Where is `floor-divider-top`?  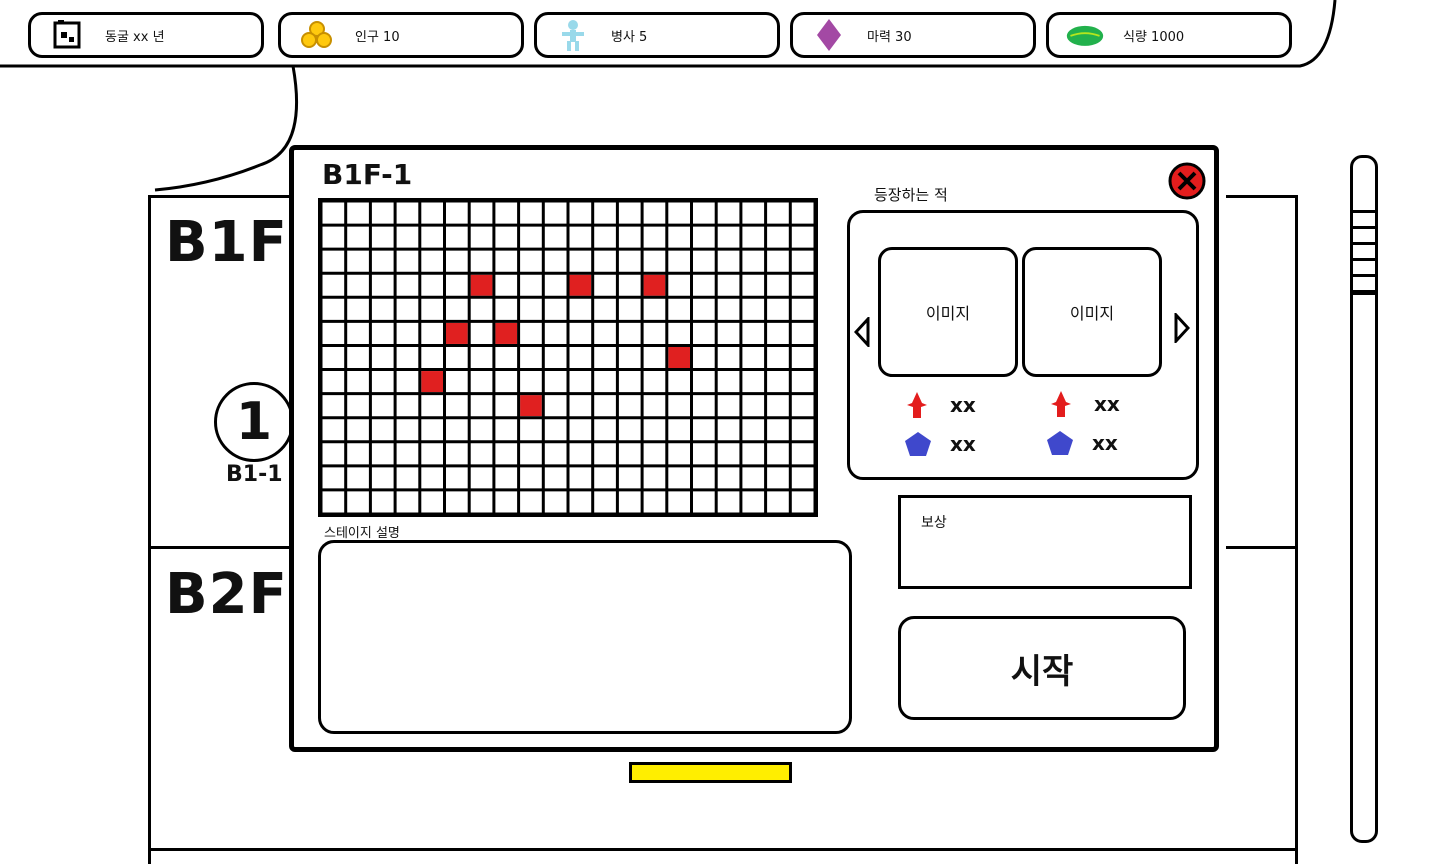
floor-divider-top is located at coordinates (220, 196).